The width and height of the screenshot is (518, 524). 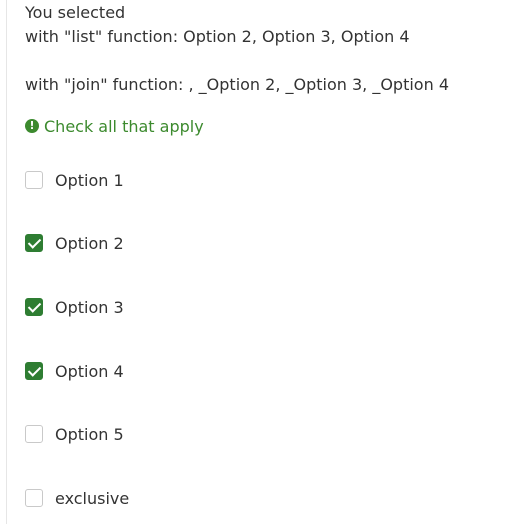 What do you see at coordinates (34, 180) in the screenshot?
I see `option-1-checkbox` at bounding box center [34, 180].